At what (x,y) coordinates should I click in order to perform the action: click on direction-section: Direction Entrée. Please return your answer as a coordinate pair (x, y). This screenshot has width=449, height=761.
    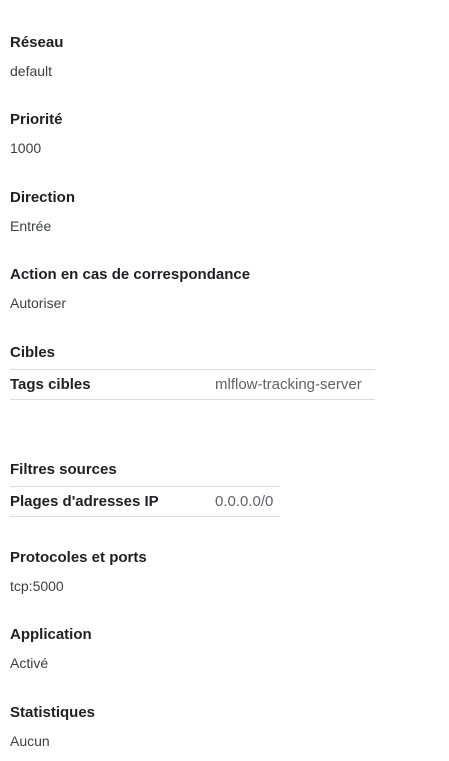
    Looking at the image, I should click on (42, 212).